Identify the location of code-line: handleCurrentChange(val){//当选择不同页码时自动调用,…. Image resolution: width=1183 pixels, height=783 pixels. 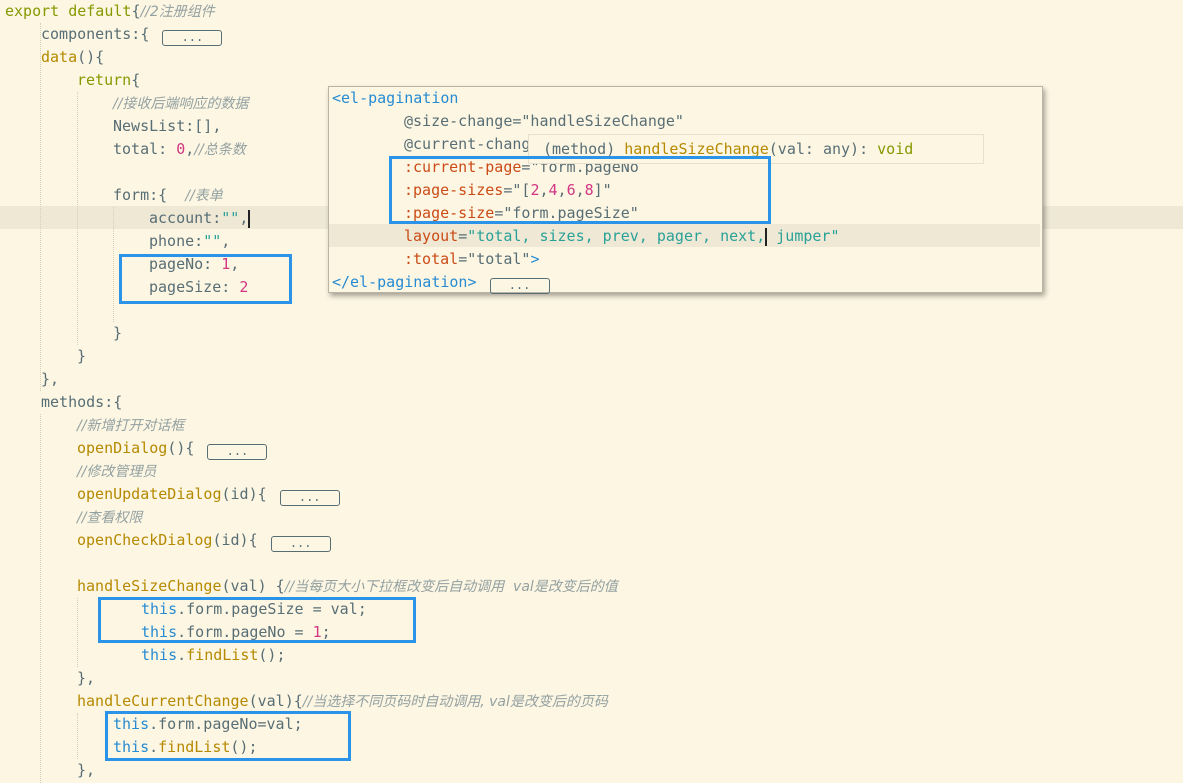
(342, 701).